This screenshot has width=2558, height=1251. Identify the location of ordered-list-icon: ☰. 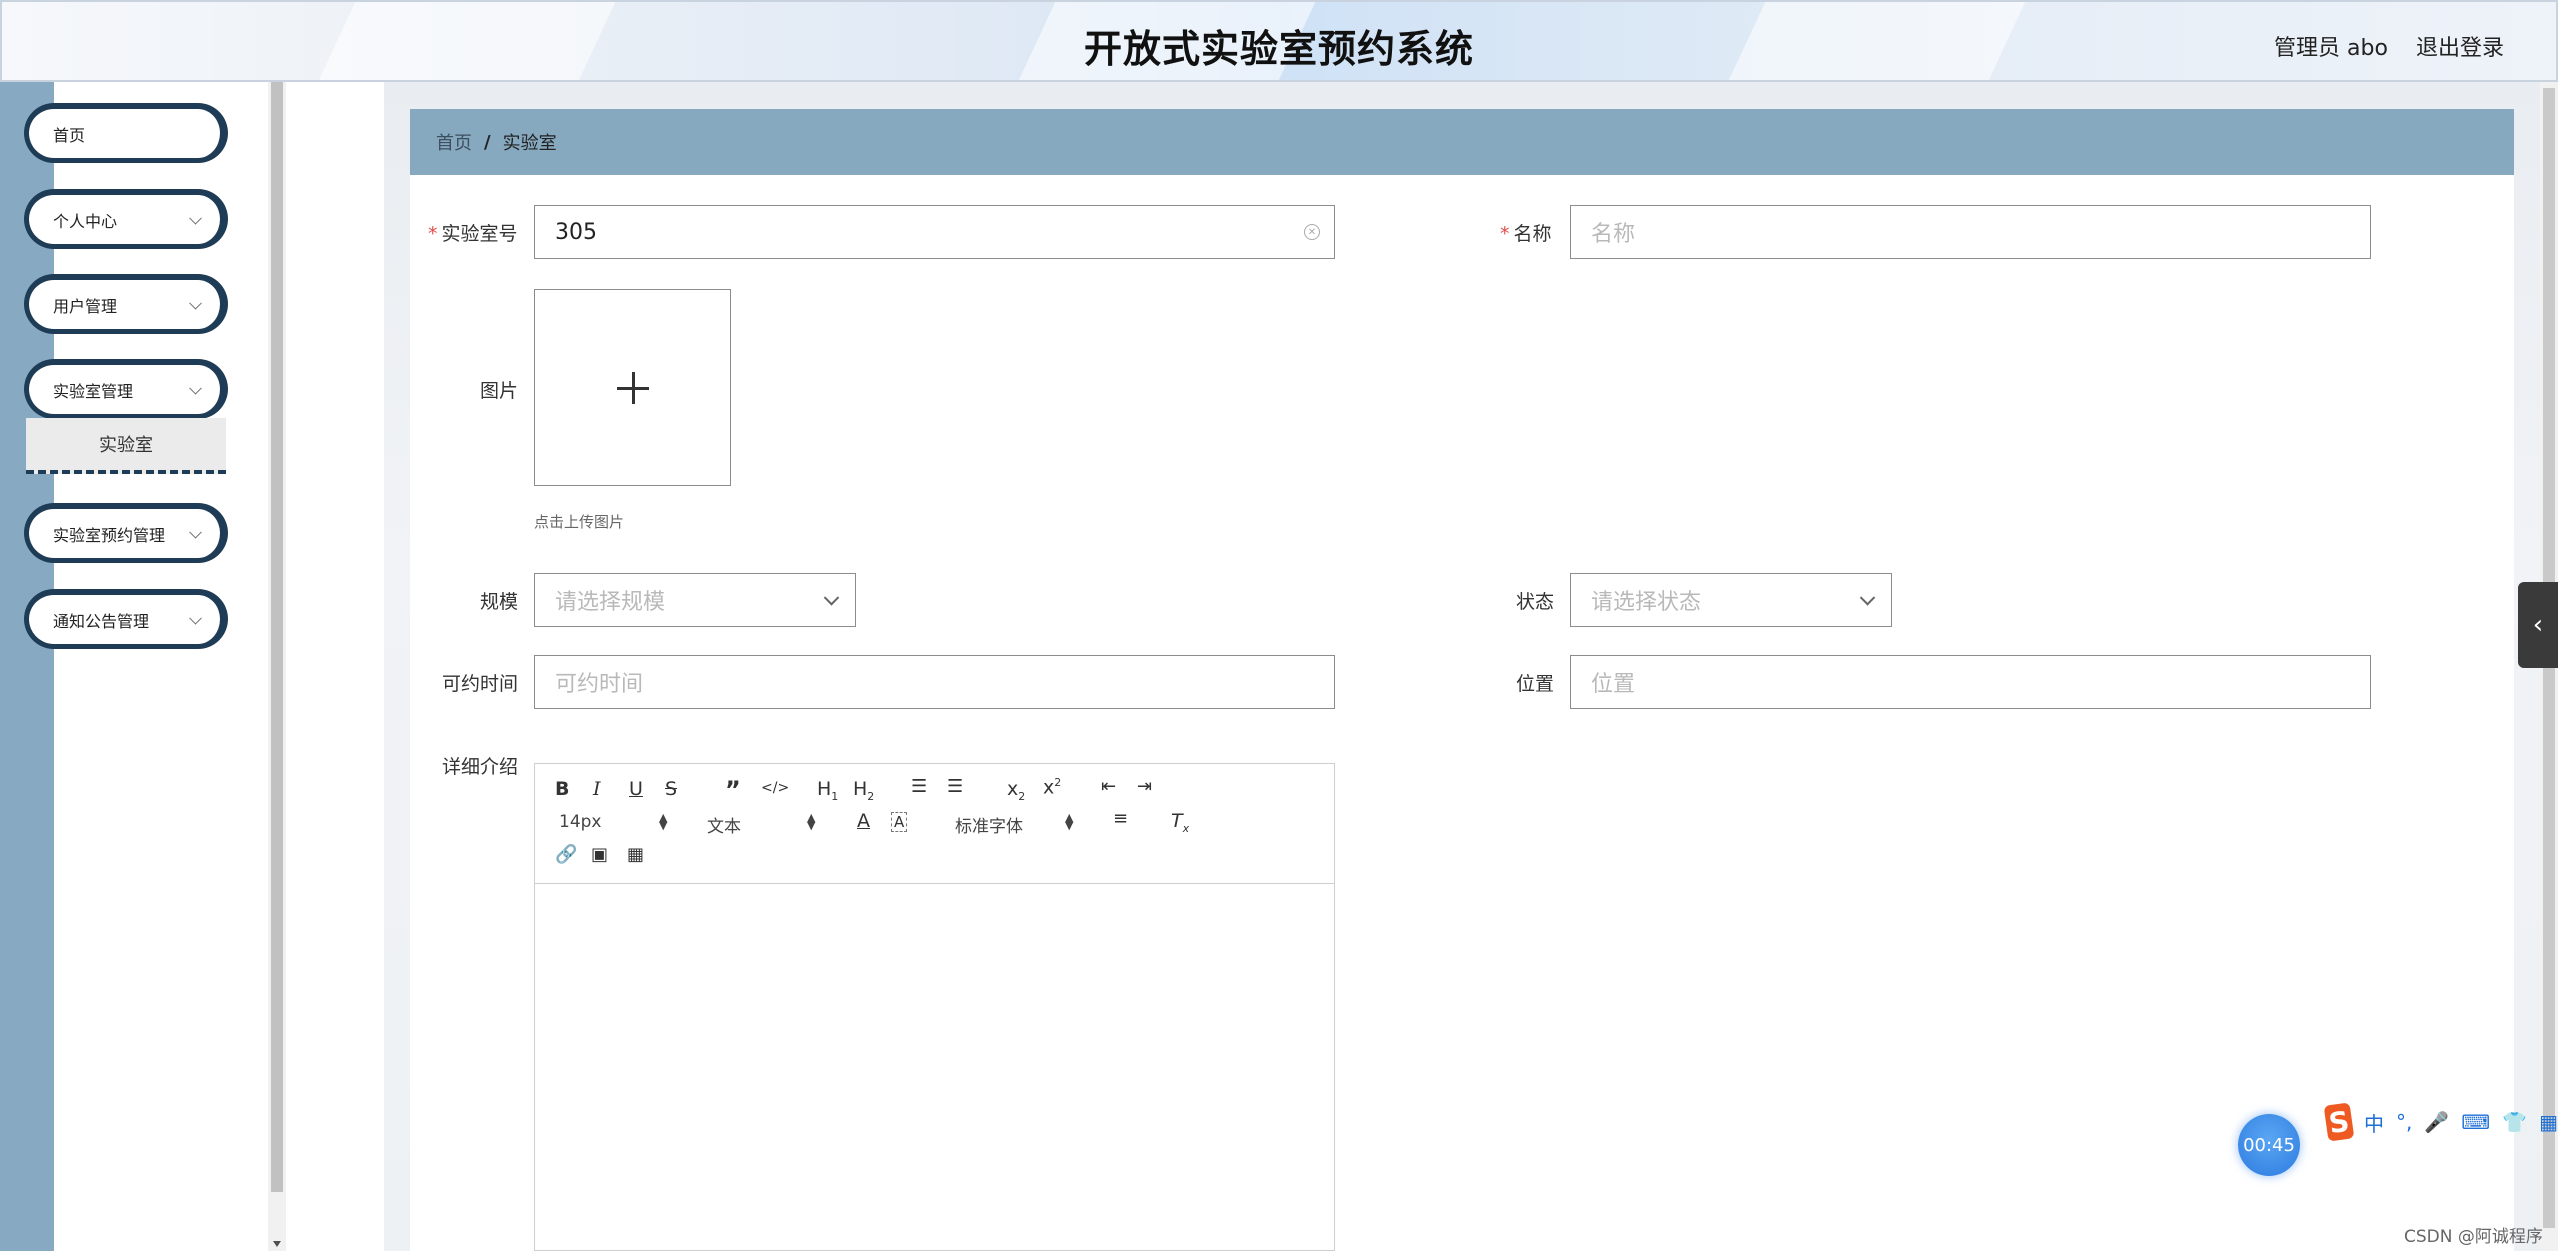
(919, 786).